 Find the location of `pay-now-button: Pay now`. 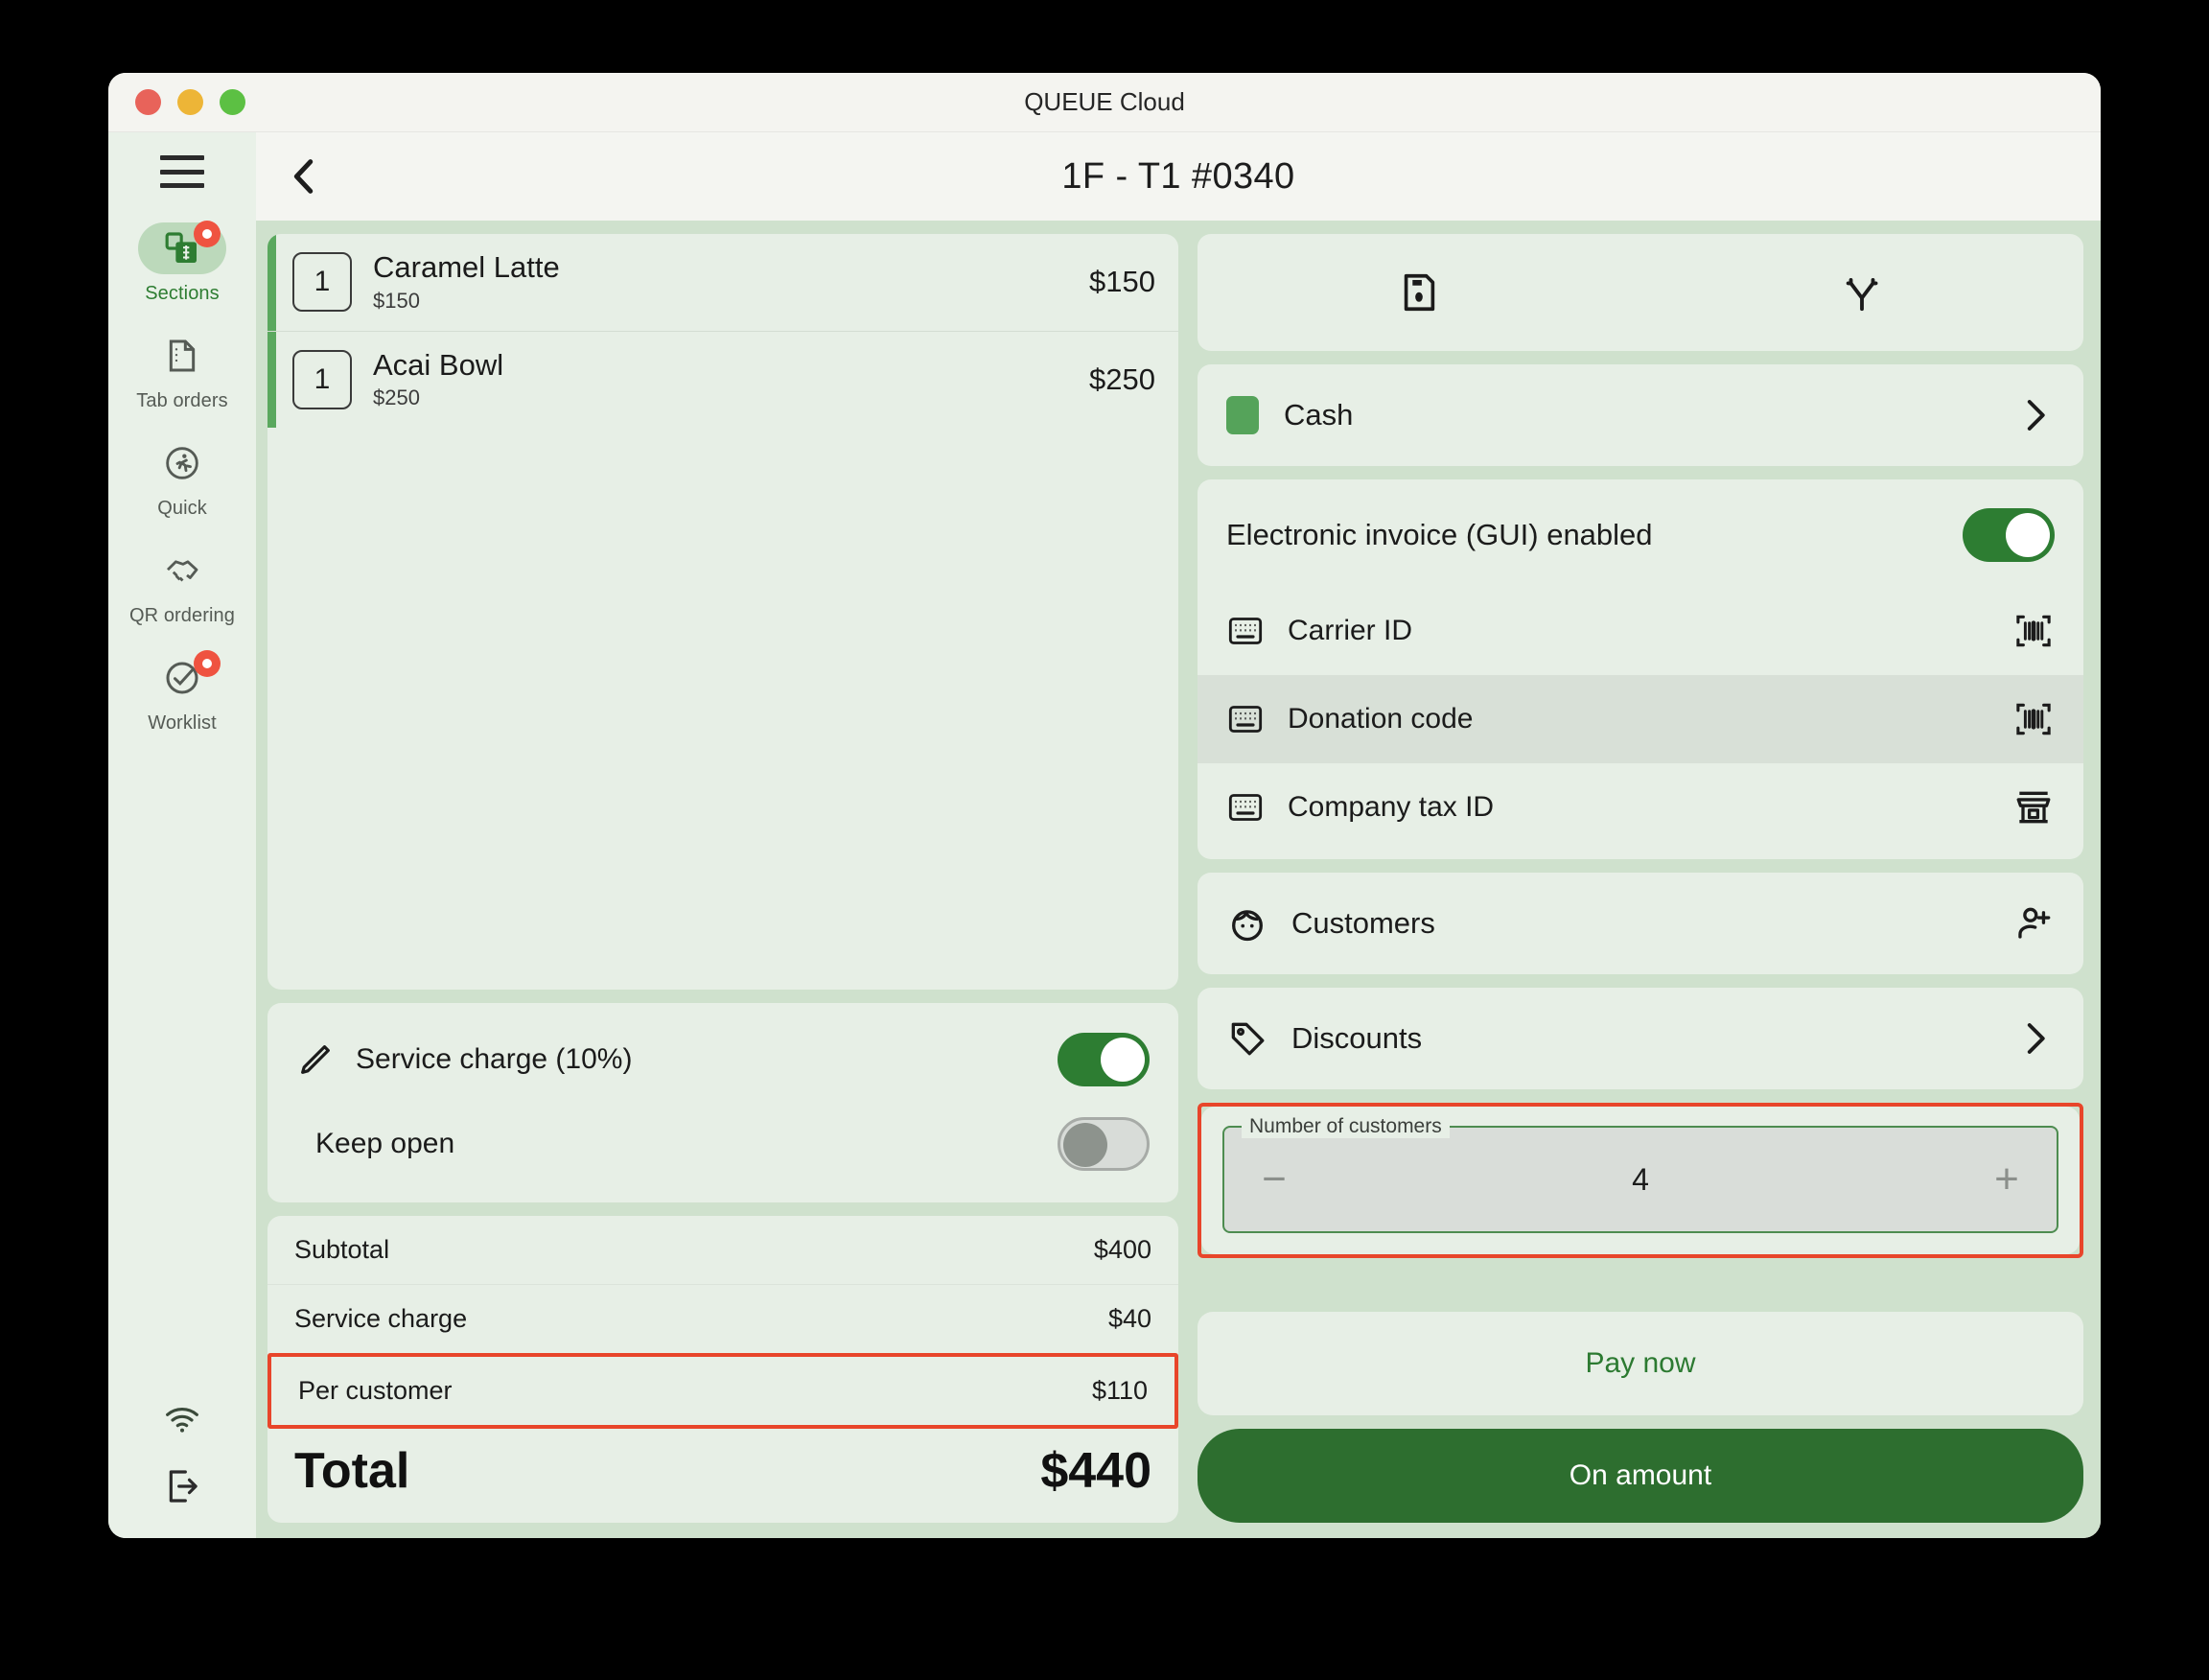

pay-now-button: Pay now is located at coordinates (1641, 1363).